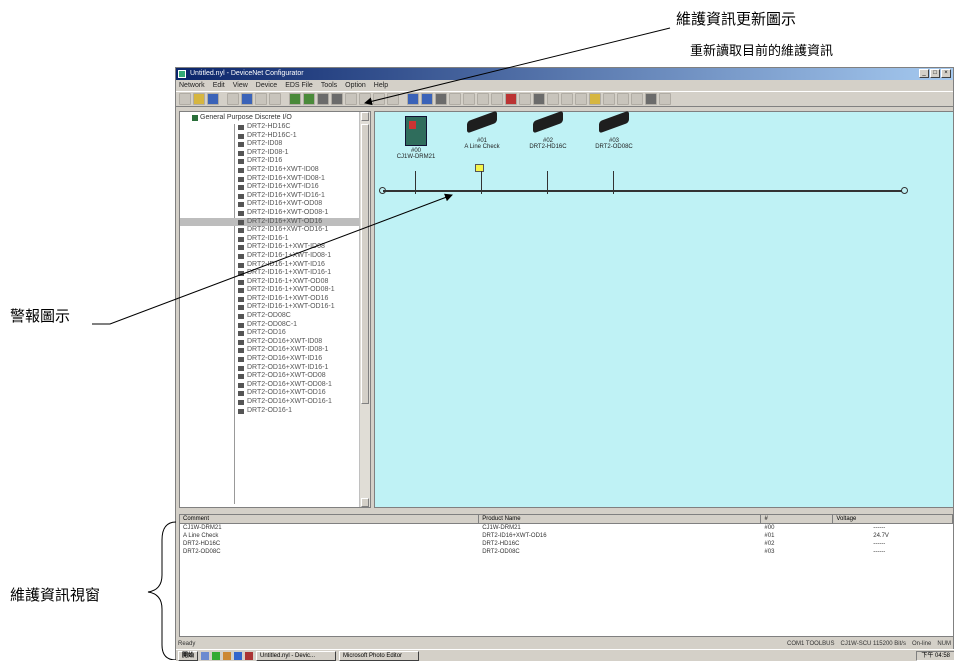 This screenshot has height=661, width=954. What do you see at coordinates (365, 99) in the screenshot?
I see `compare-icon` at bounding box center [365, 99].